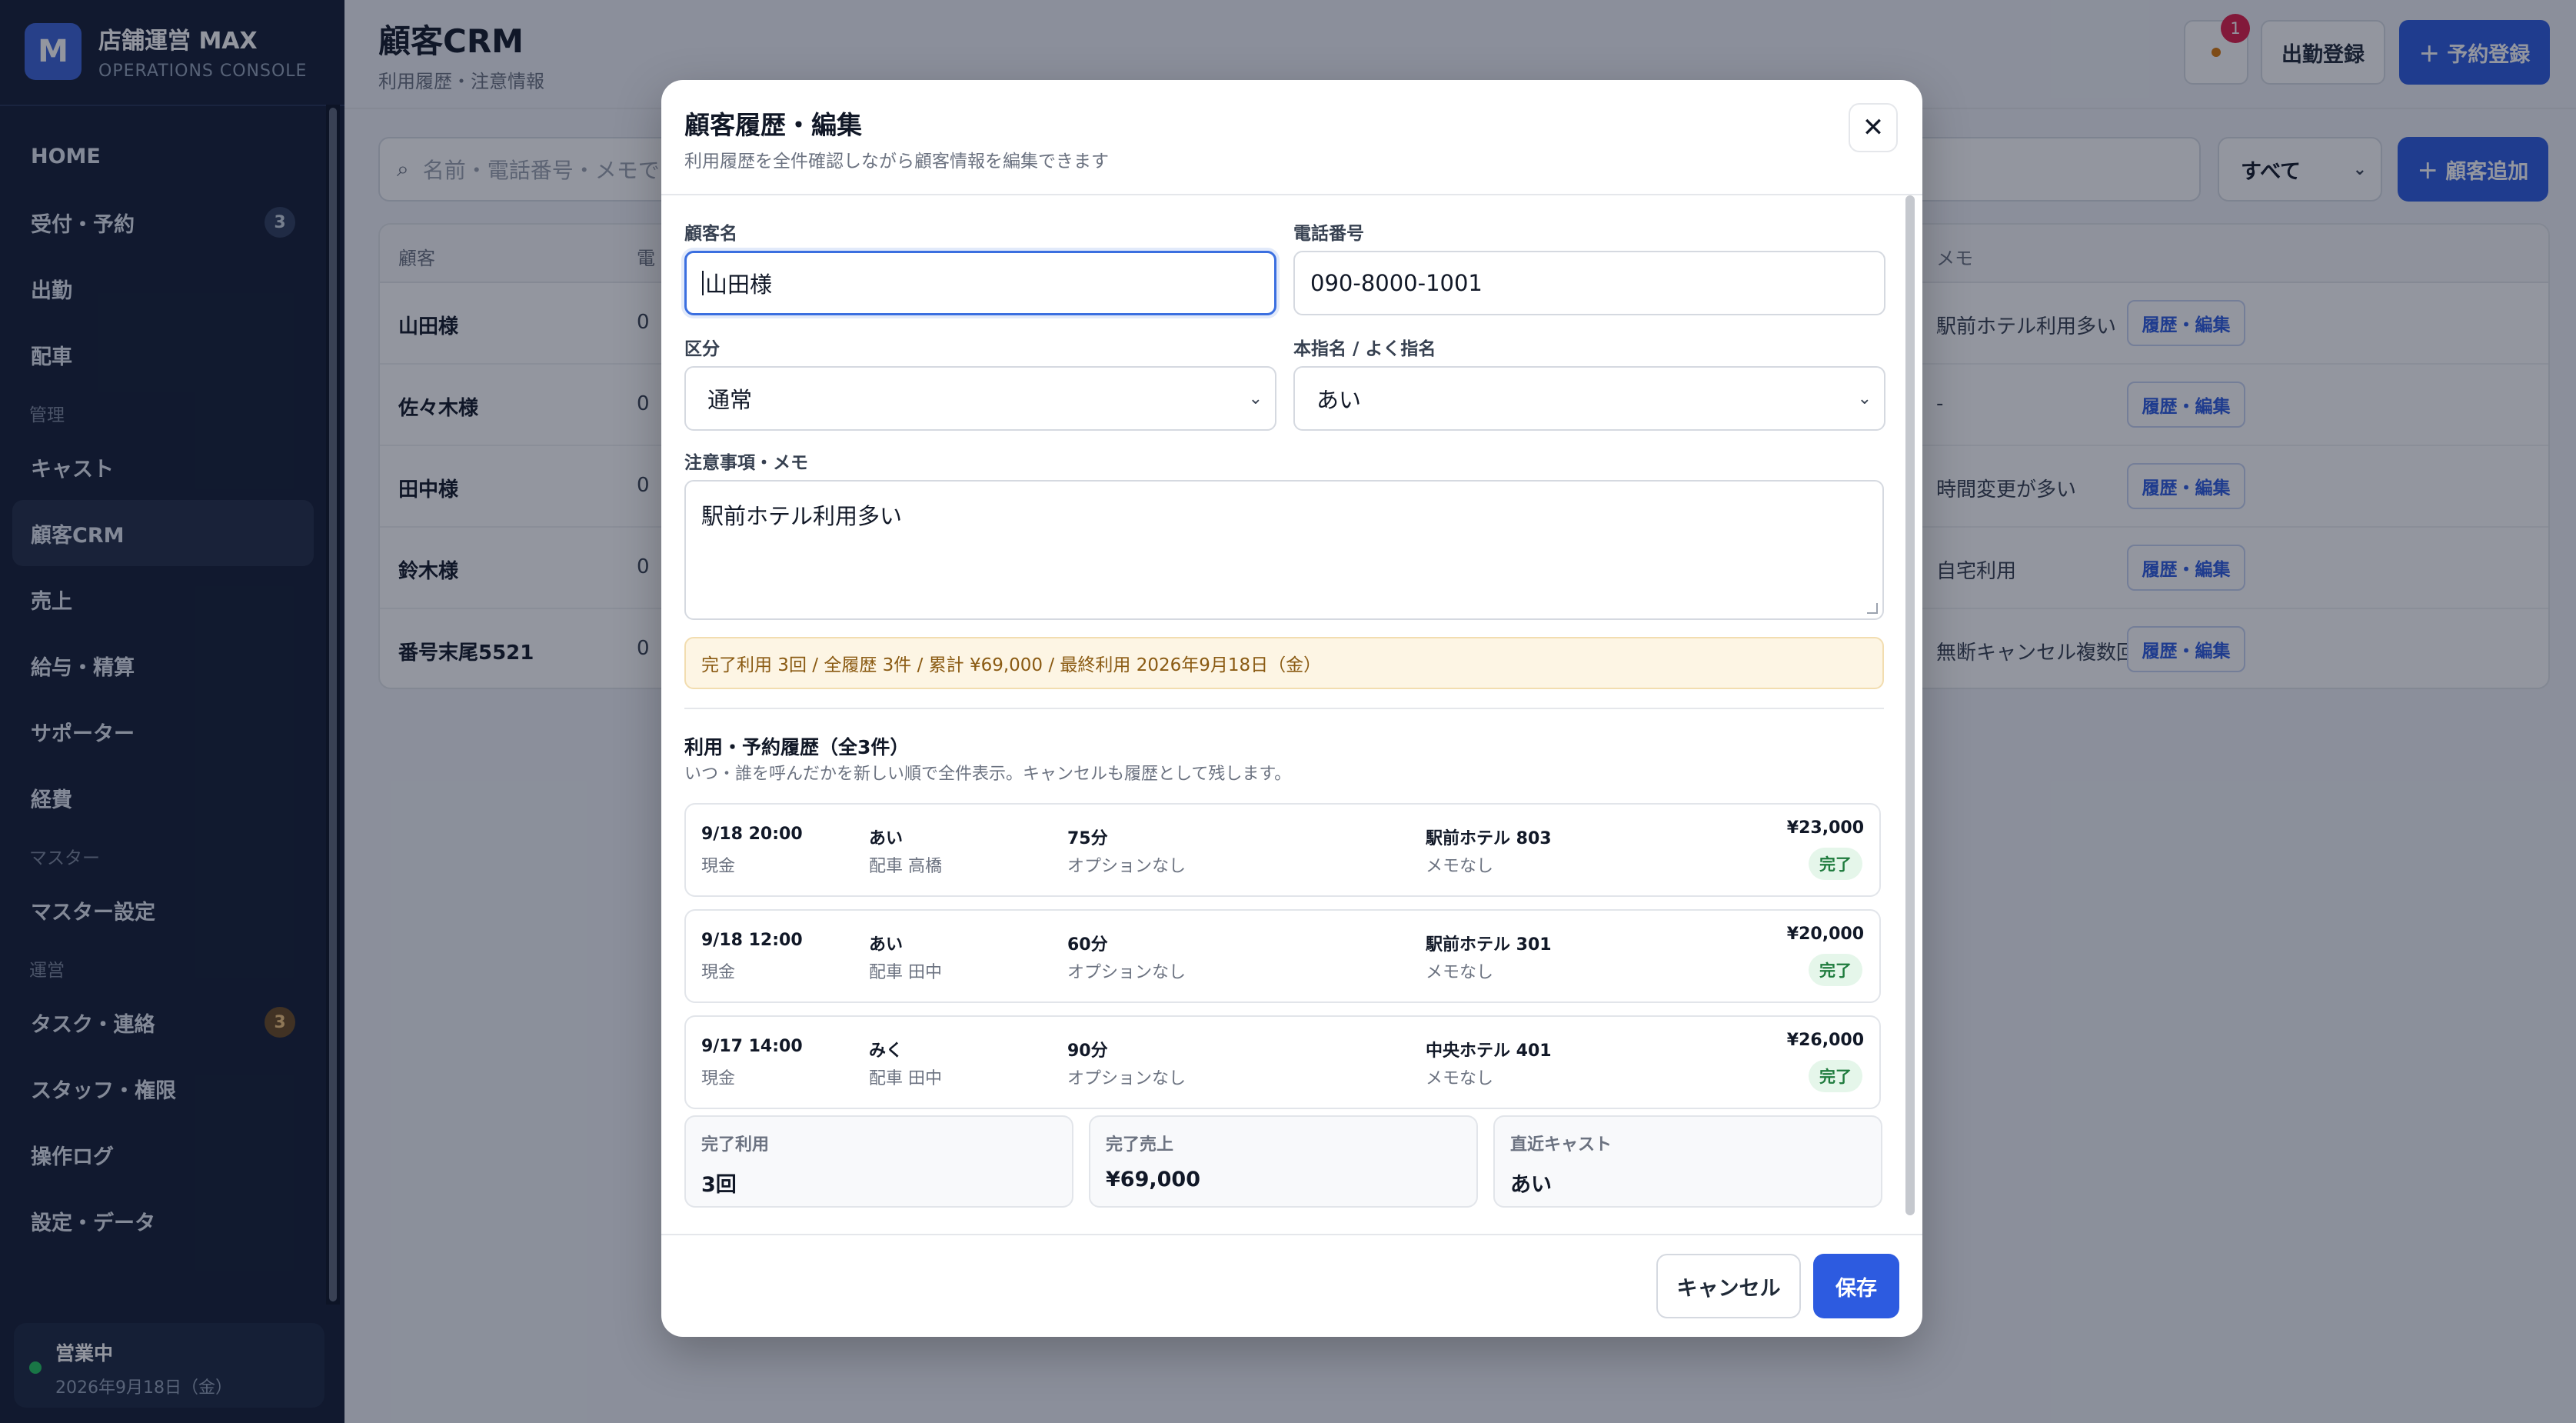 The height and width of the screenshot is (1423, 2576). What do you see at coordinates (752, 1046) in the screenshot?
I see `history-datetime: 9/17 14:00` at bounding box center [752, 1046].